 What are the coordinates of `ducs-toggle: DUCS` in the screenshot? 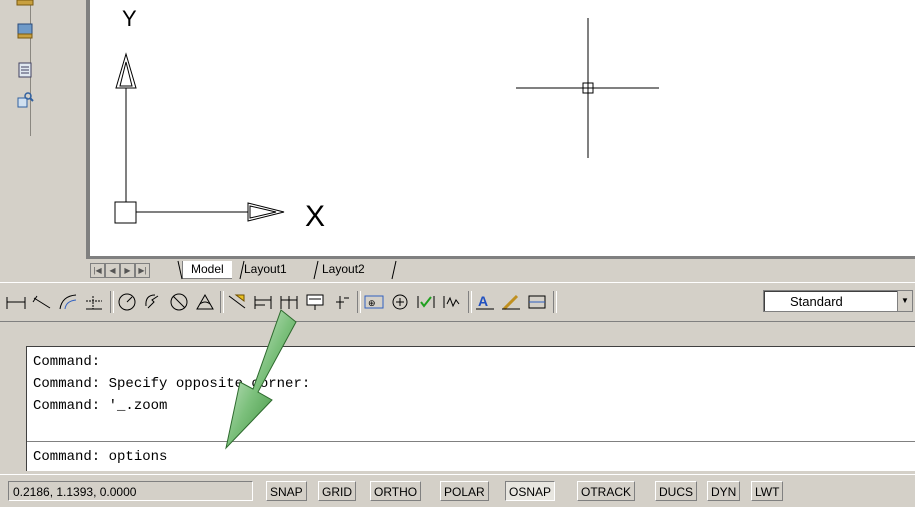 It's located at (676, 491).